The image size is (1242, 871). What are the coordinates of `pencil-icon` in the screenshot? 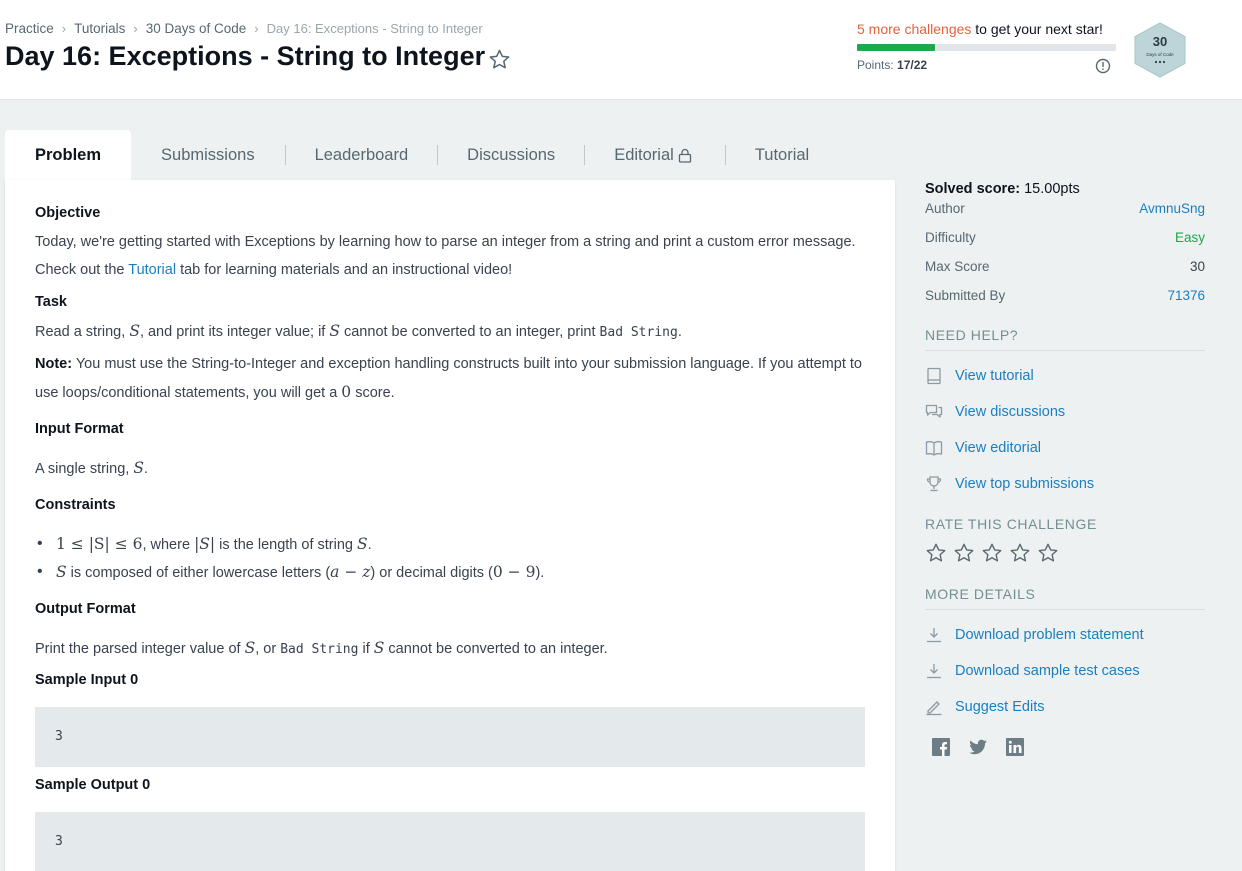 It's located at (934, 708).